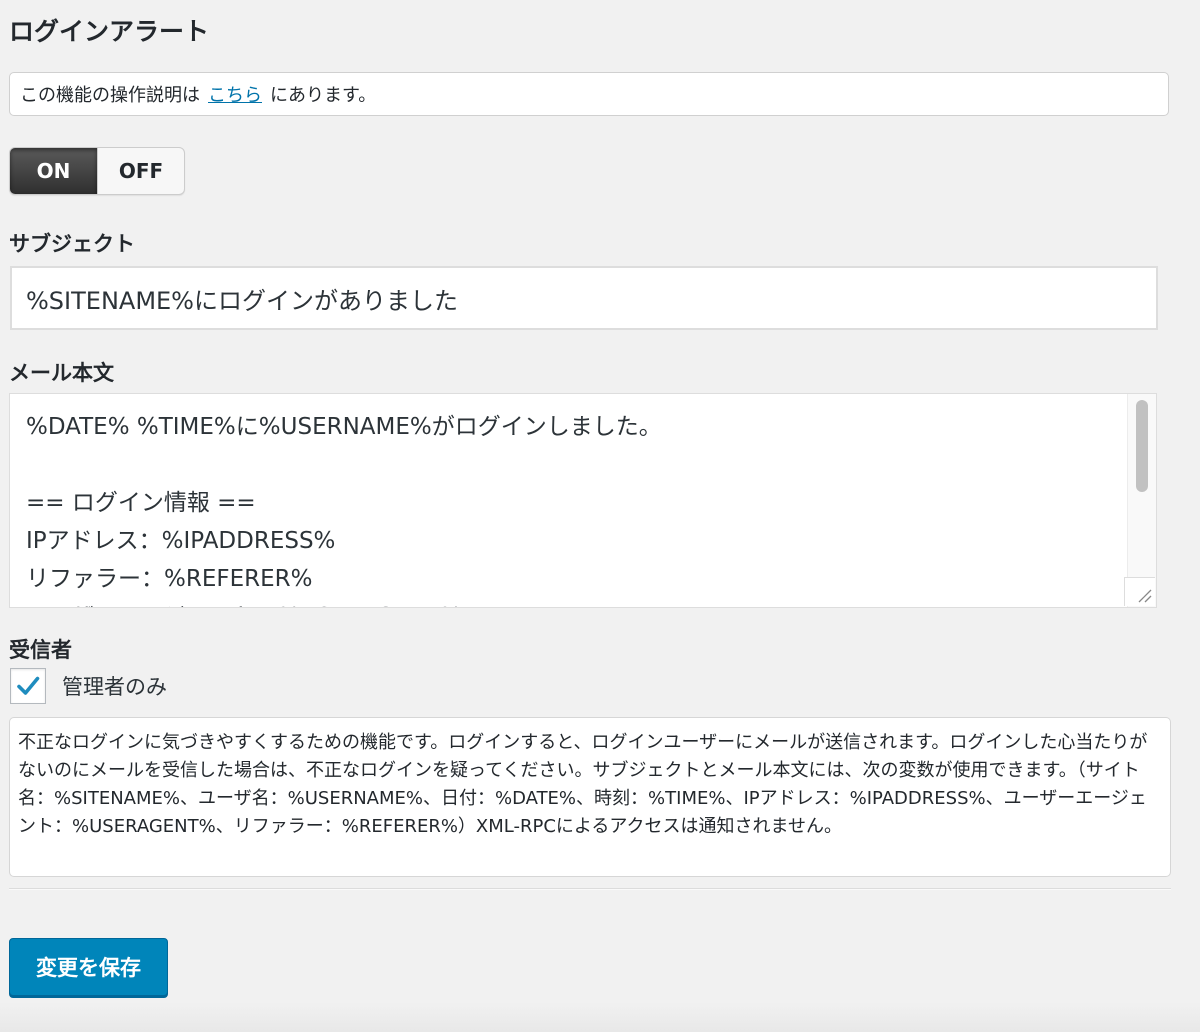 Image resolution: width=1200 pixels, height=1032 pixels. I want to click on notice-text-after: にあります。, so click(323, 95).